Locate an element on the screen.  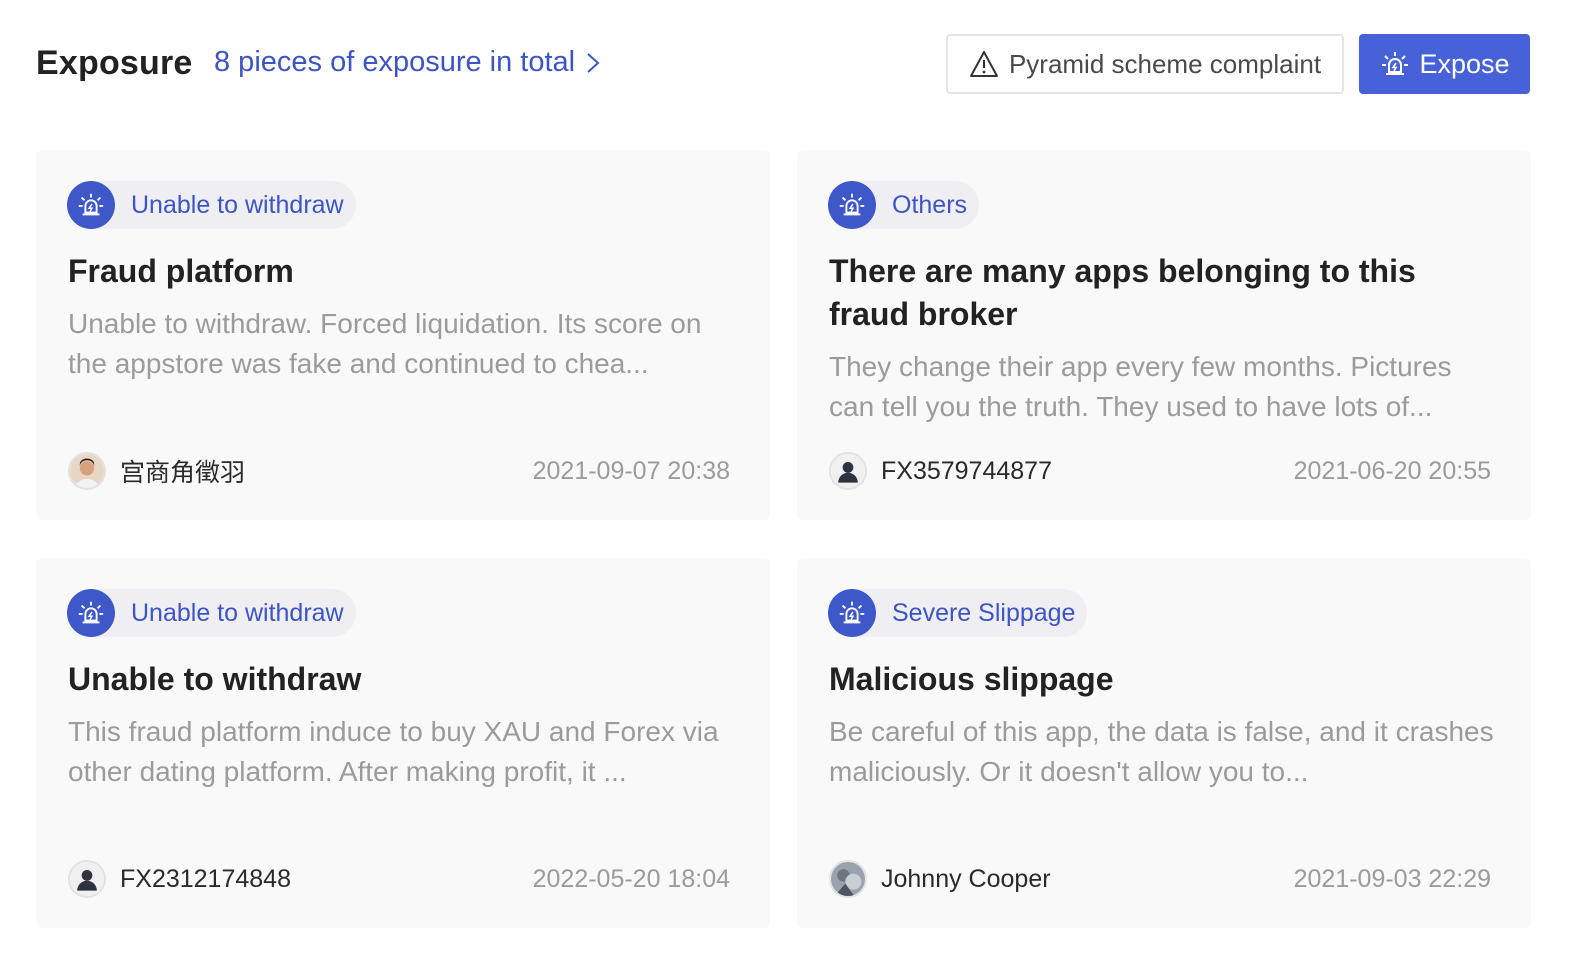
category-label: Others is located at coordinates (930, 204).